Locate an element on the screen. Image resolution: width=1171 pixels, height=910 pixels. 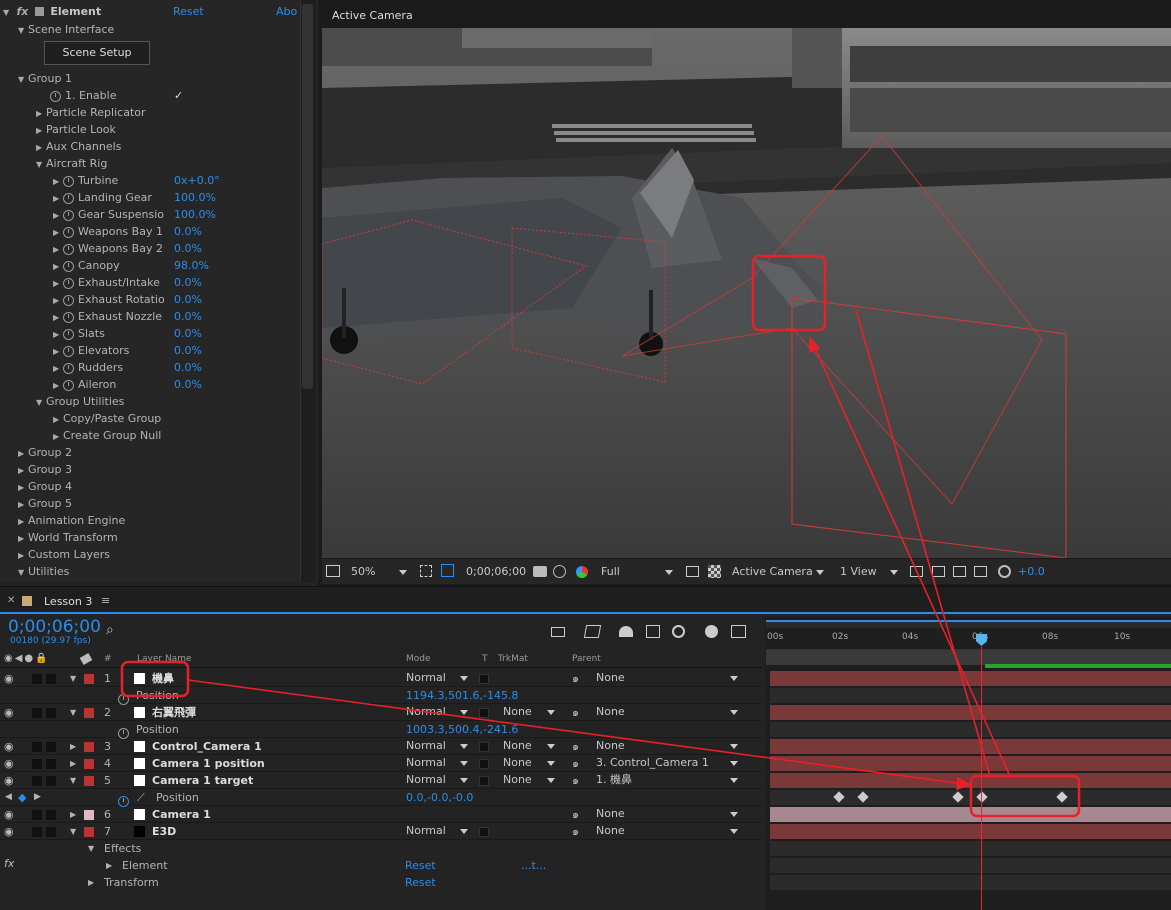
layer-row: ◉ ▼ 2 右翼飛彈 Normal None ๑ None is located at coordinates (381, 712).